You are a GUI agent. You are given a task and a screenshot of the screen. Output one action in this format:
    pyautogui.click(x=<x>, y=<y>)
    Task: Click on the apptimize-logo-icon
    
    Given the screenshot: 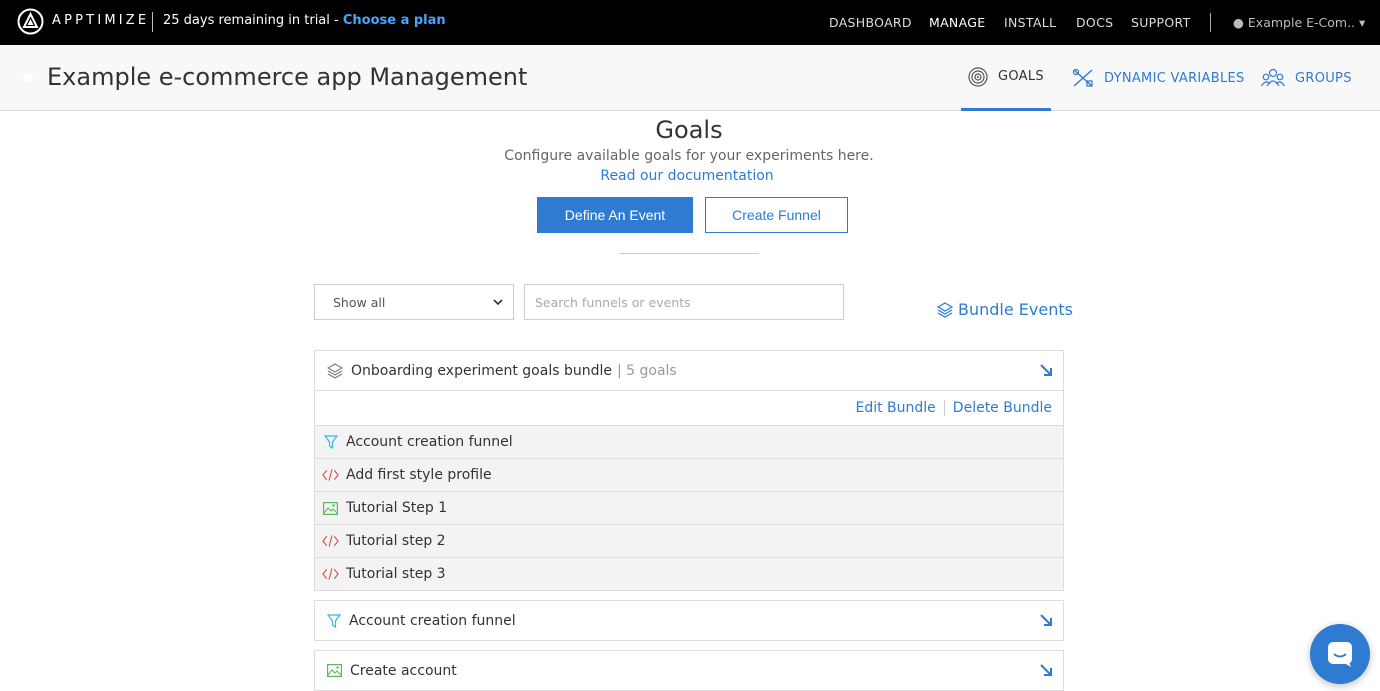 What is the action you would take?
    pyautogui.click(x=30, y=21)
    